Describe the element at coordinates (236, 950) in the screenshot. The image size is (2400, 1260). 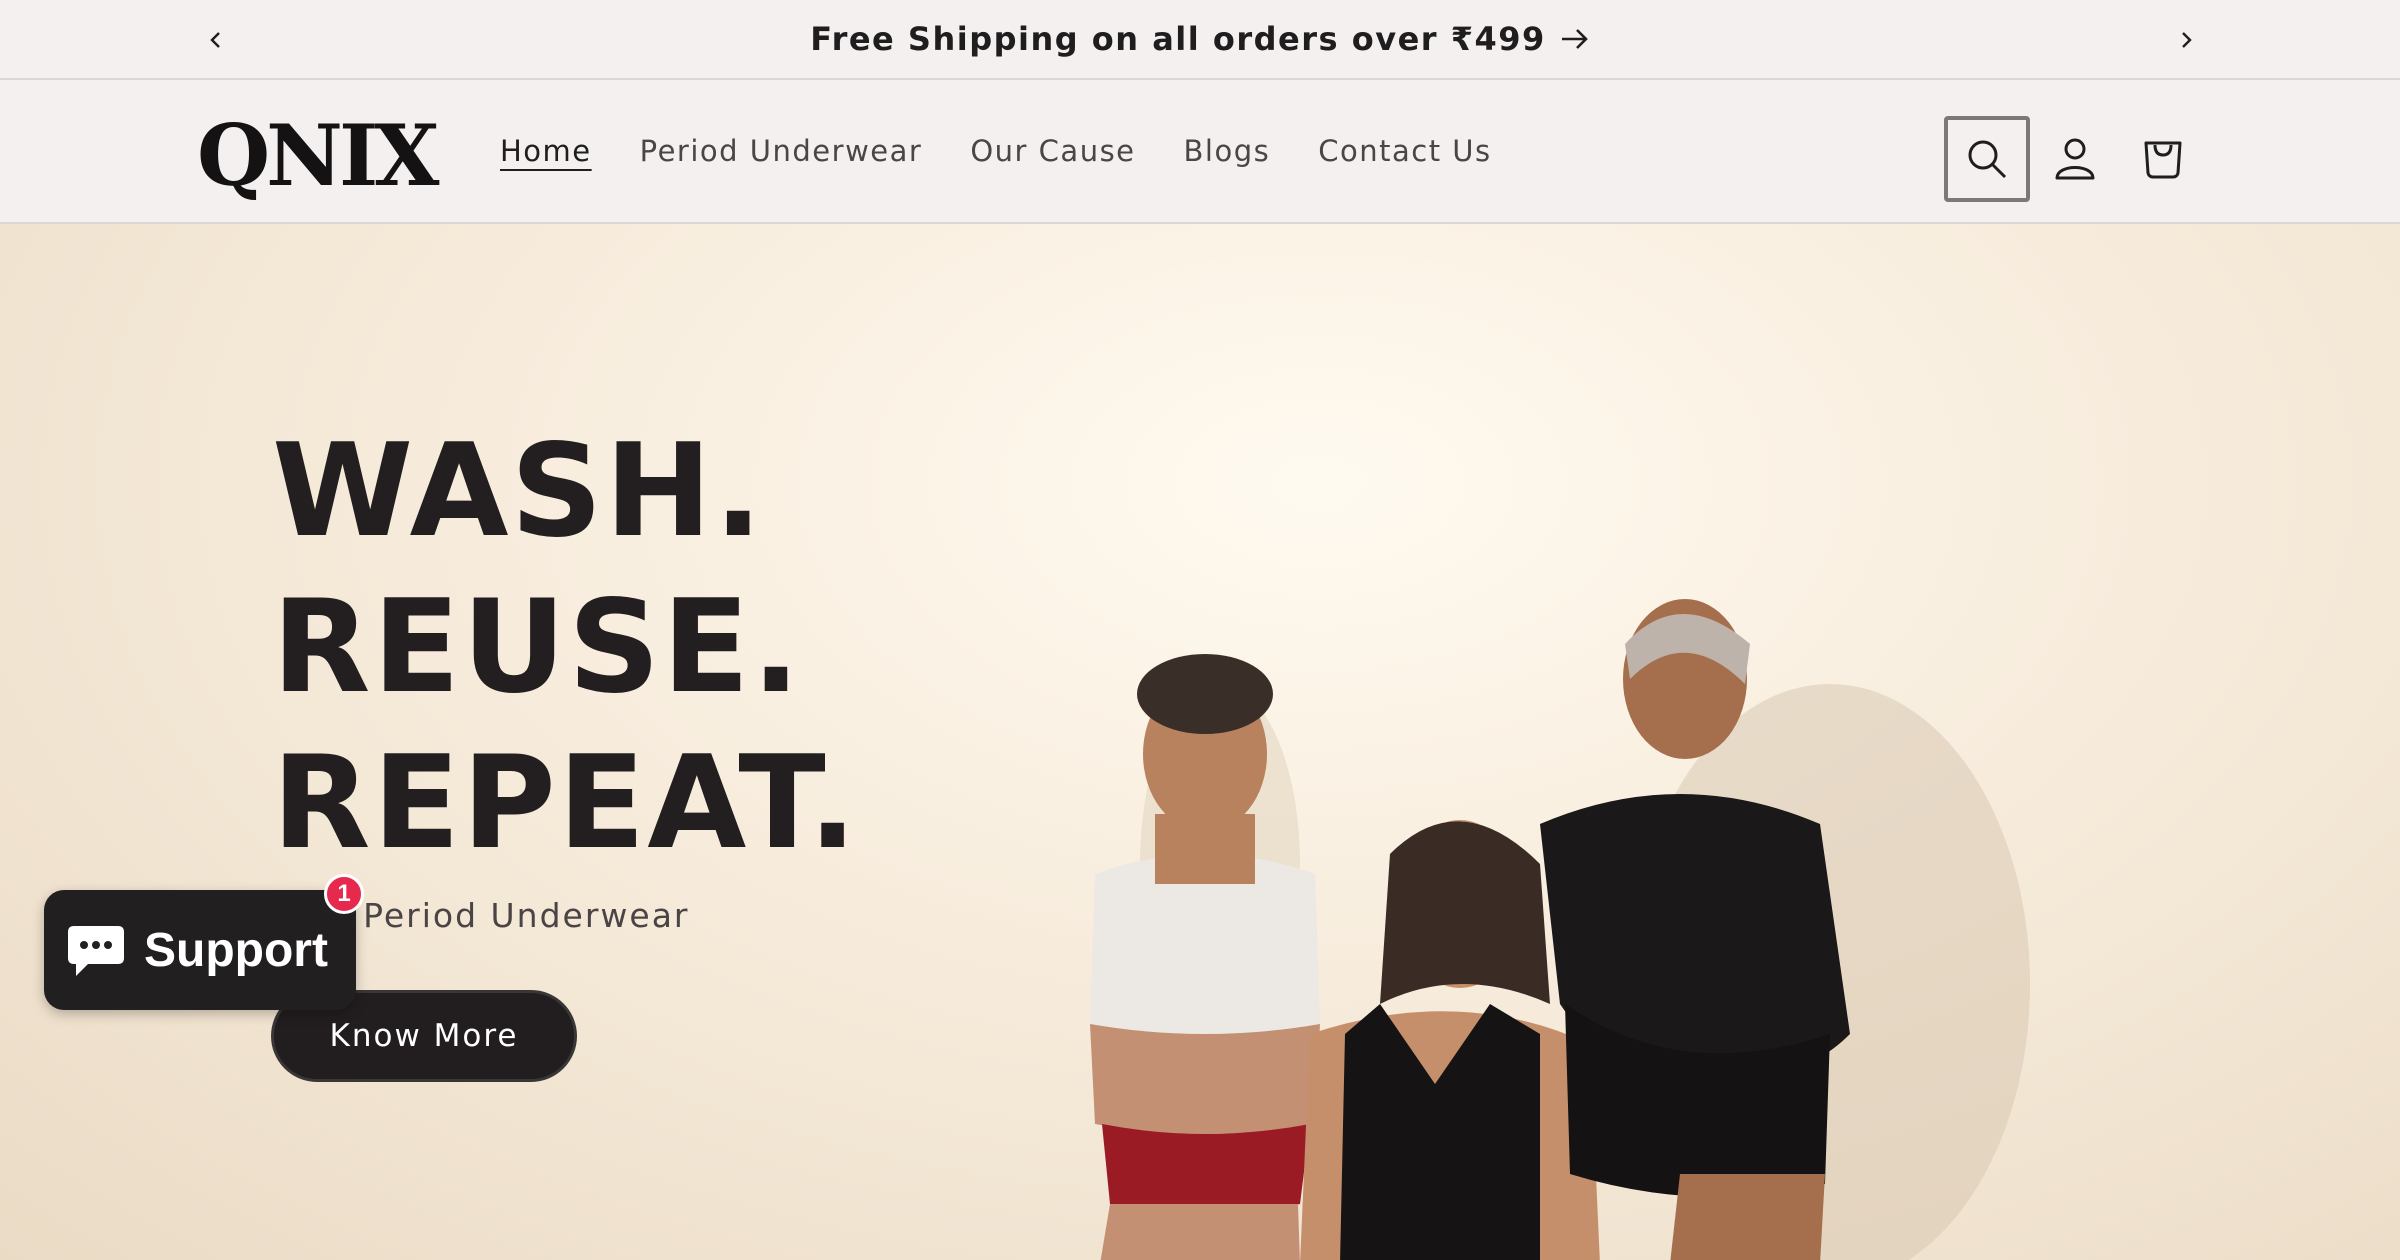
I see `support-label: Support` at that location.